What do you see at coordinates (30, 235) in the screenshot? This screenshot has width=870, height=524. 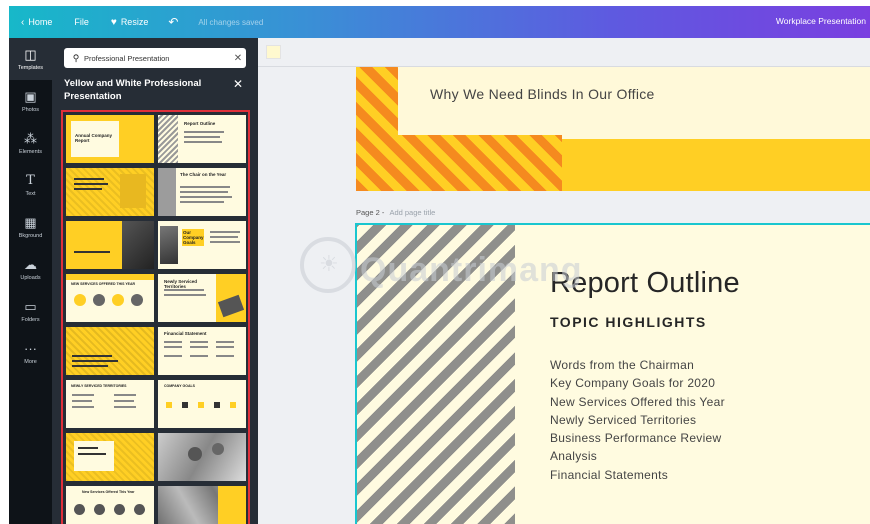 I see `rail-label: Bkground` at bounding box center [30, 235].